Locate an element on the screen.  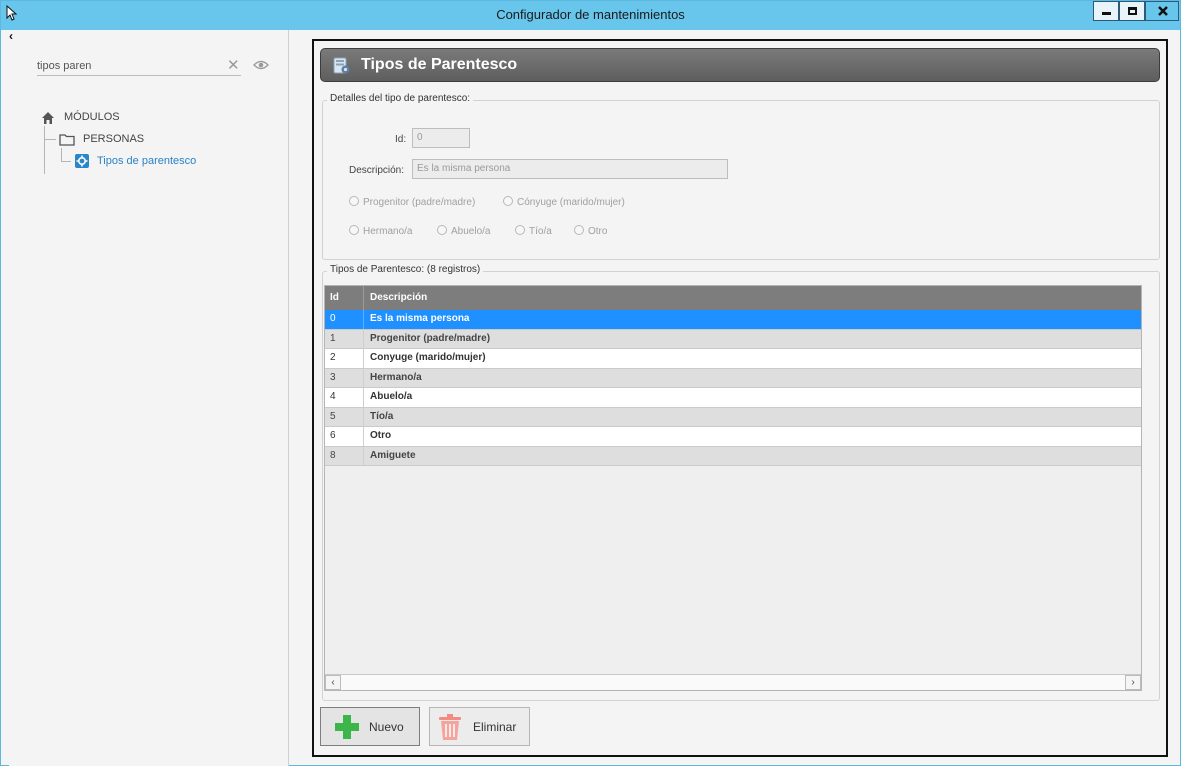
trash-icon is located at coordinates (450, 727).